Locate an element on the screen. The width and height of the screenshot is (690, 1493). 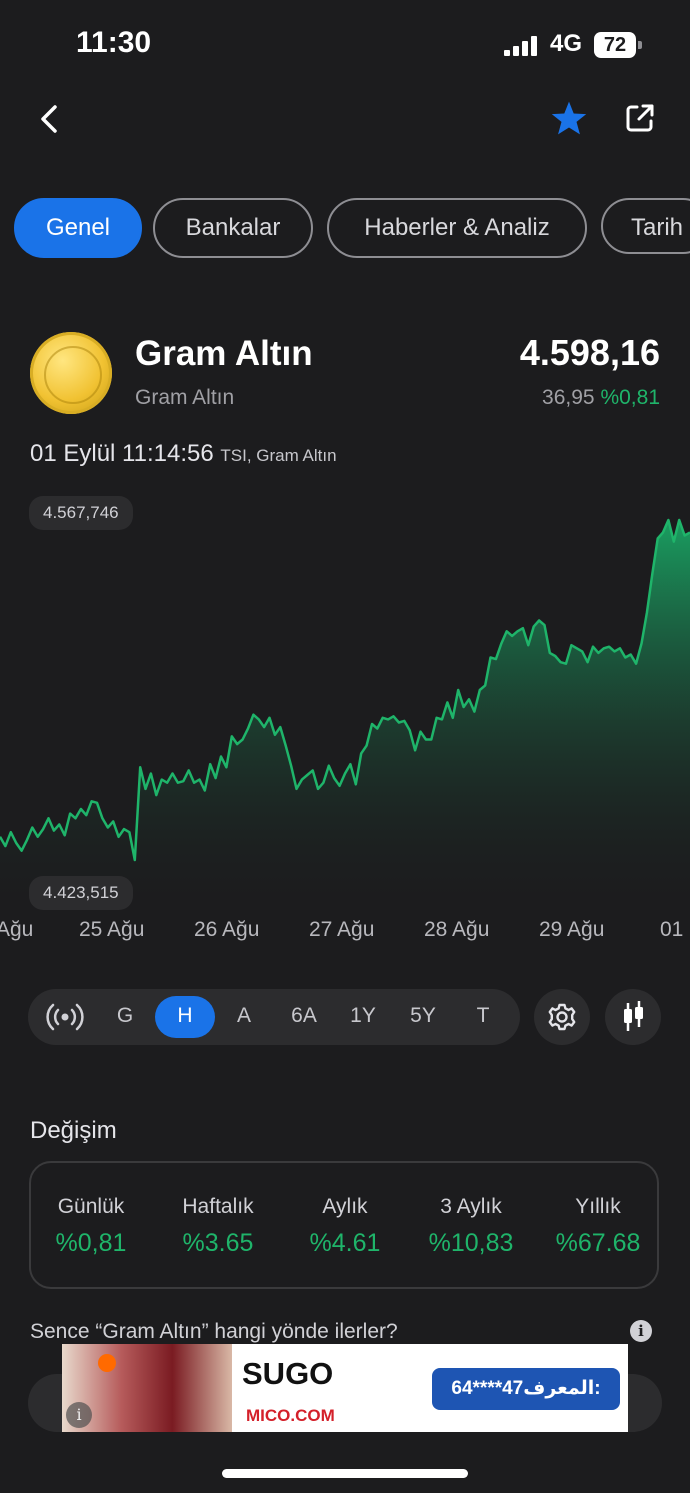
chart-settings-button is located at coordinates (562, 1017).